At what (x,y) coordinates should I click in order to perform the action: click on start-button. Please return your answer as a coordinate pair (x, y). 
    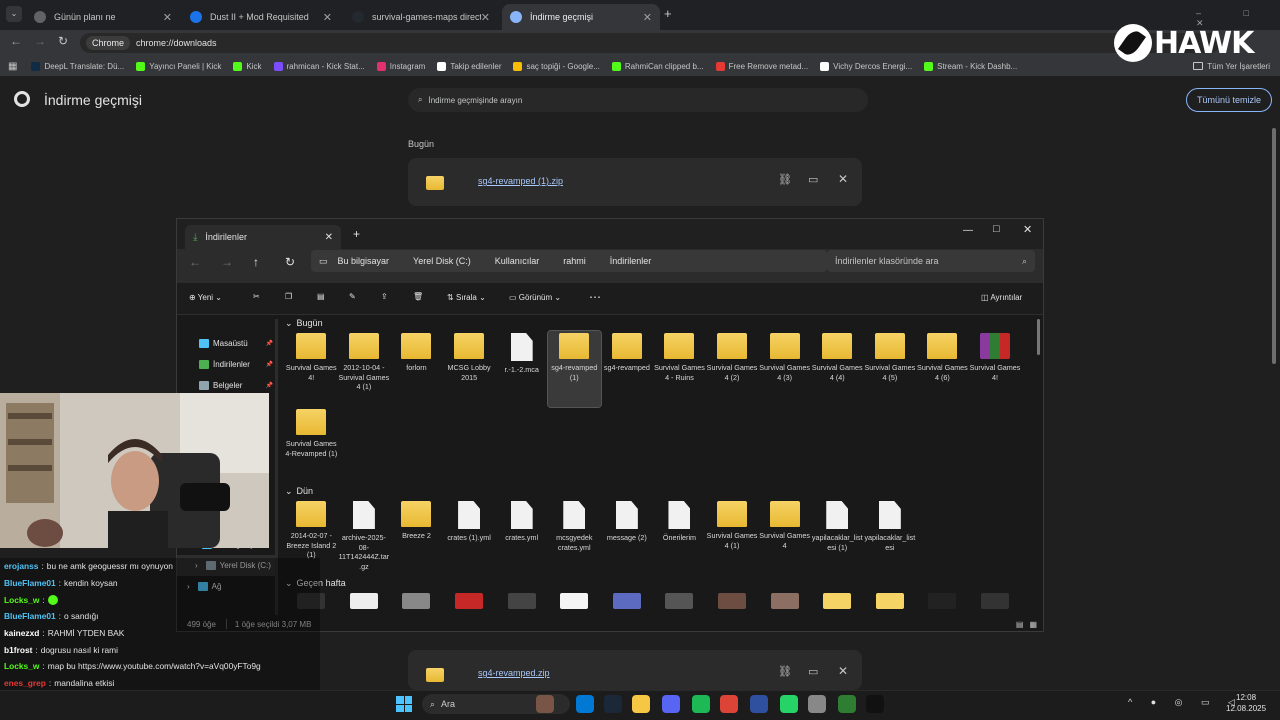
    Looking at the image, I should click on (404, 704).